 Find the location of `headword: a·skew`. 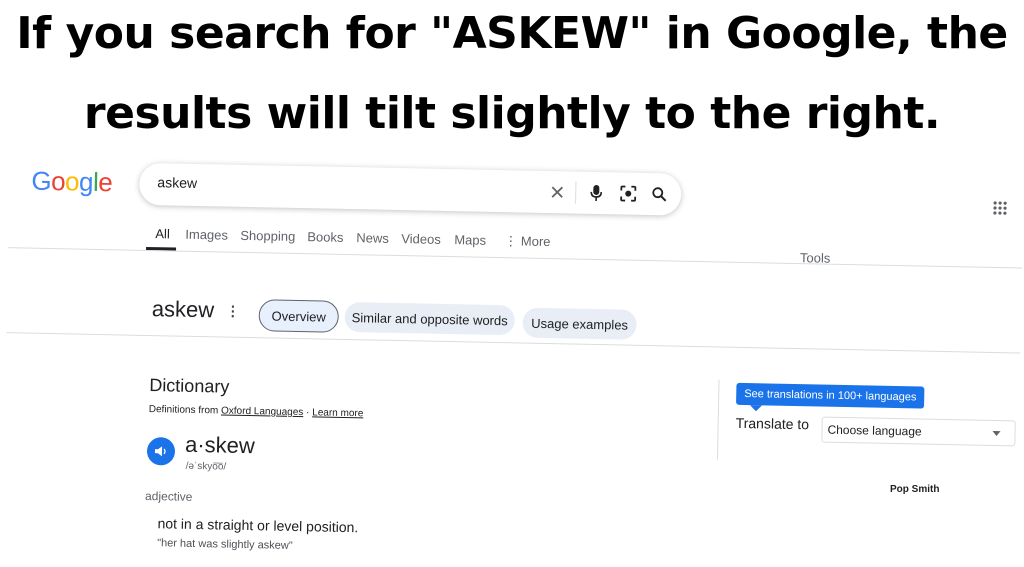

headword: a·skew is located at coordinates (220, 445).